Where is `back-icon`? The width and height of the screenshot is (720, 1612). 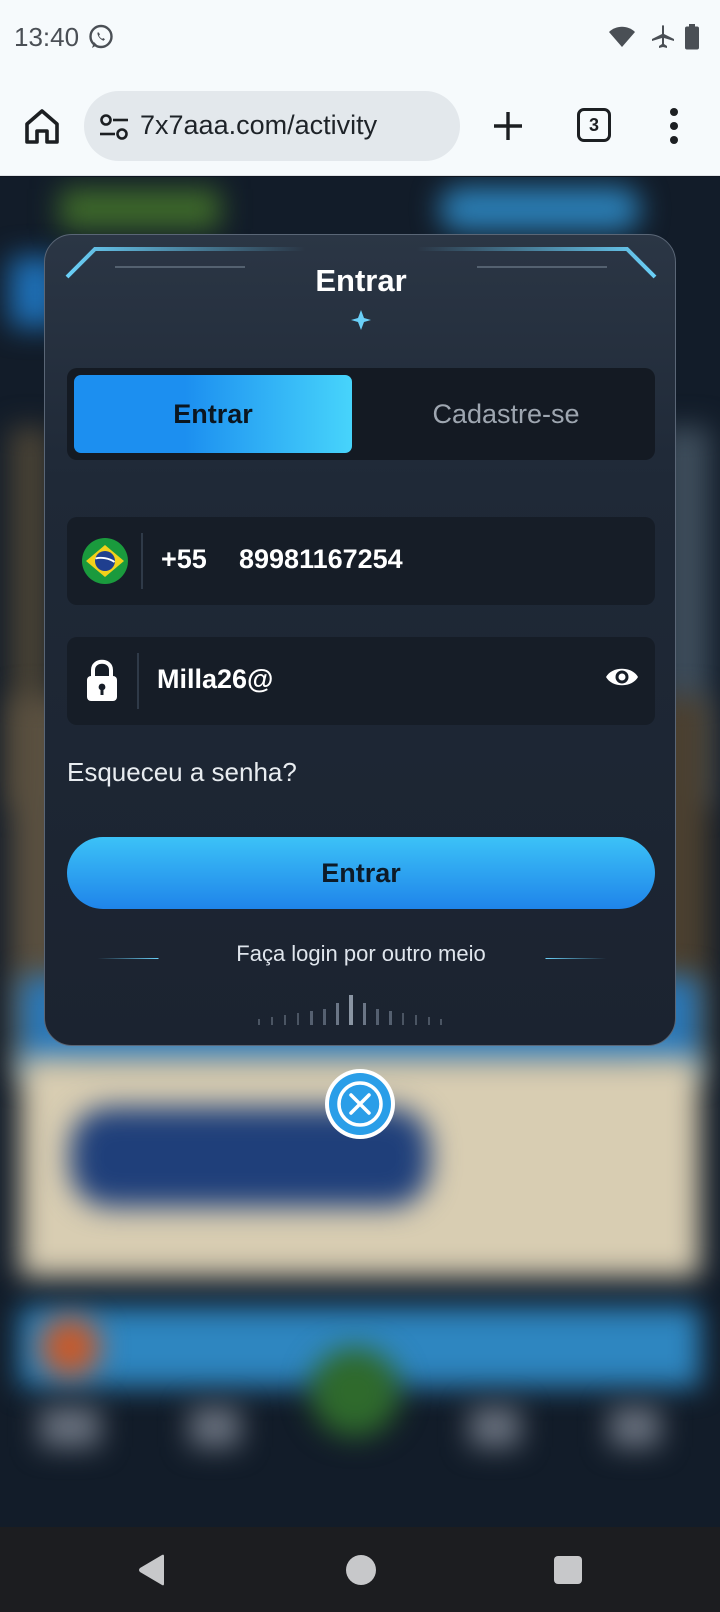
back-icon is located at coordinates (152, 1570).